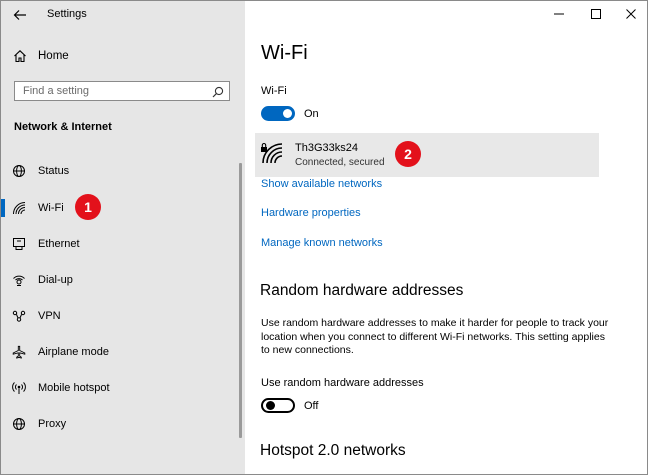 Image resolution: width=648 pixels, height=475 pixels. What do you see at coordinates (123, 57) in the screenshot?
I see `home-nav-item: Home` at bounding box center [123, 57].